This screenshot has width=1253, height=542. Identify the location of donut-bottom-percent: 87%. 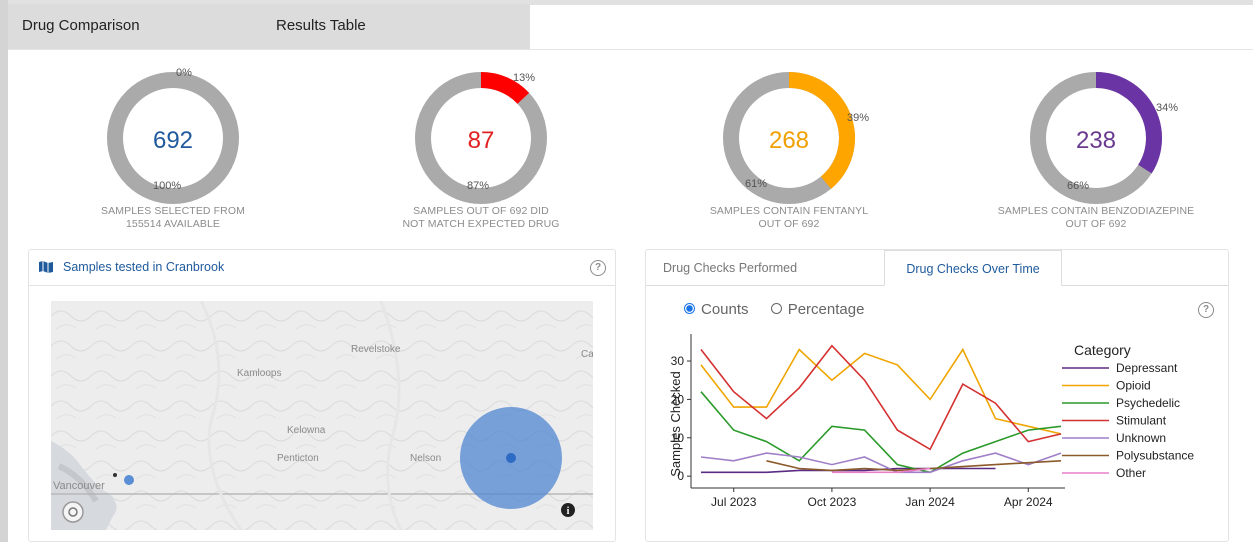
(478, 186).